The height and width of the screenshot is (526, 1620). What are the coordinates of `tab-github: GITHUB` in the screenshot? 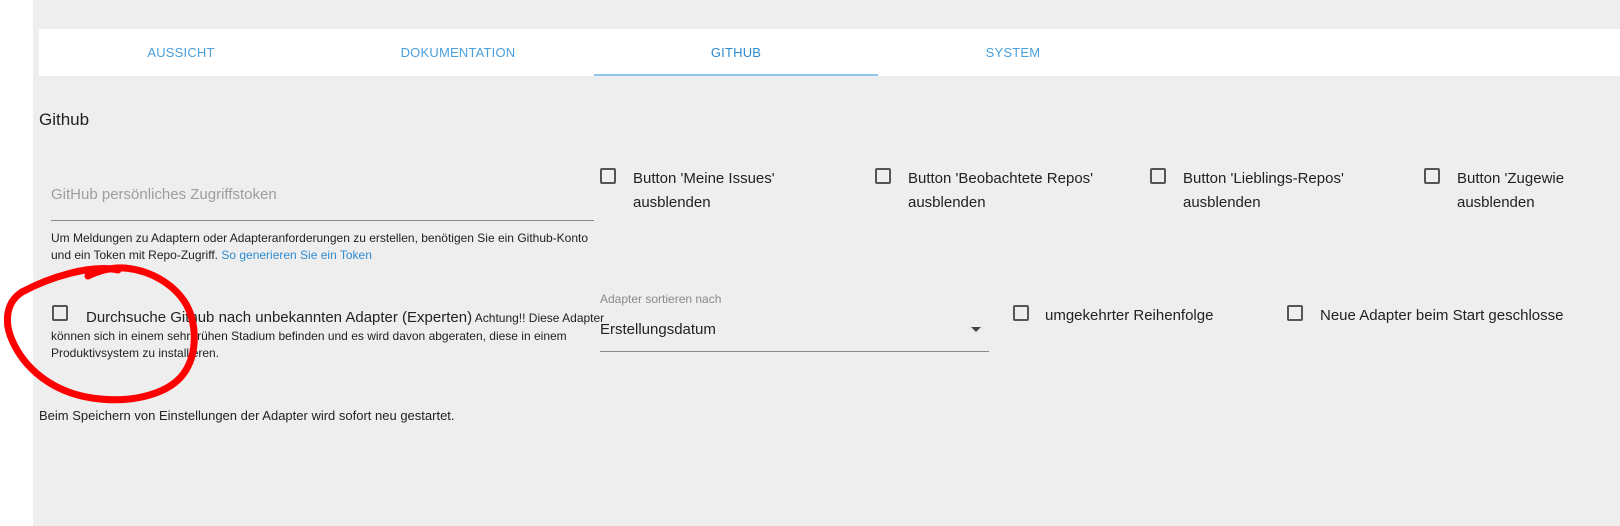 It's located at (736, 52).